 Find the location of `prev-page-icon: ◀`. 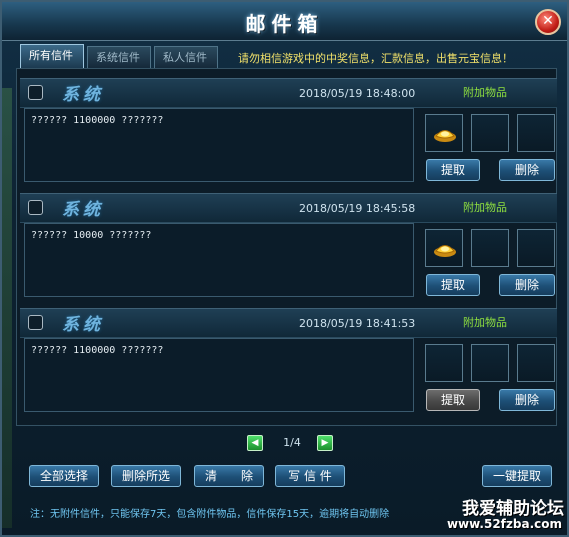

prev-page-icon: ◀ is located at coordinates (255, 443).